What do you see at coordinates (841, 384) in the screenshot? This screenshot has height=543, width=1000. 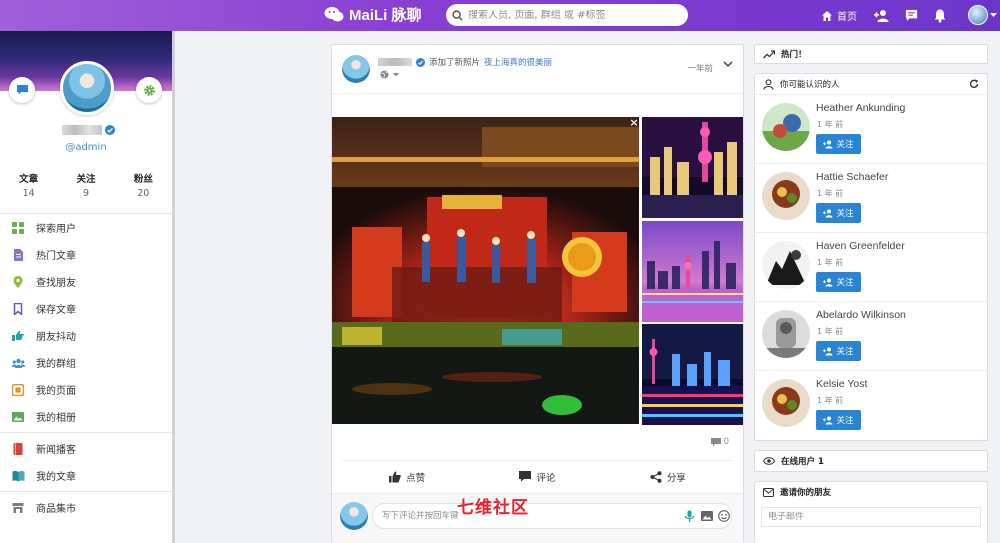 I see `suggestion-name: Kelsie Yost` at bounding box center [841, 384].